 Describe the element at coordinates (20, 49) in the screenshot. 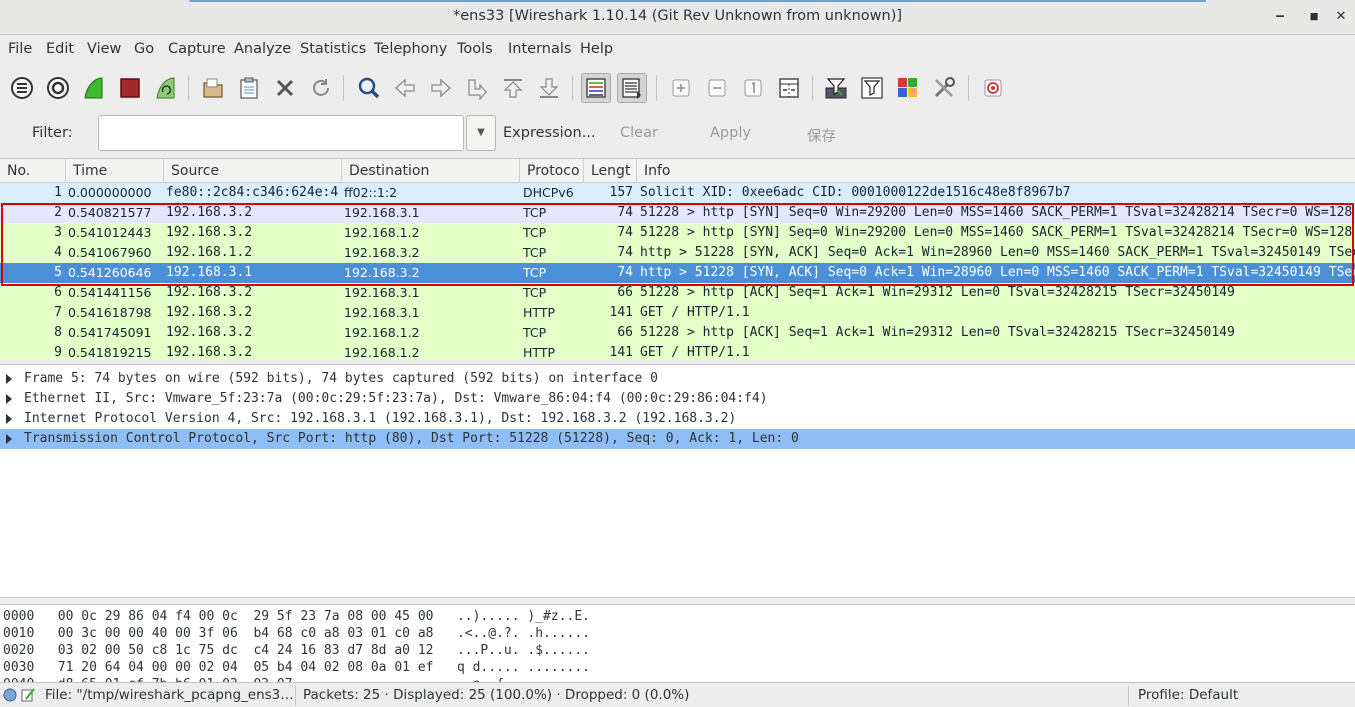

I see `menu-file: File` at that location.